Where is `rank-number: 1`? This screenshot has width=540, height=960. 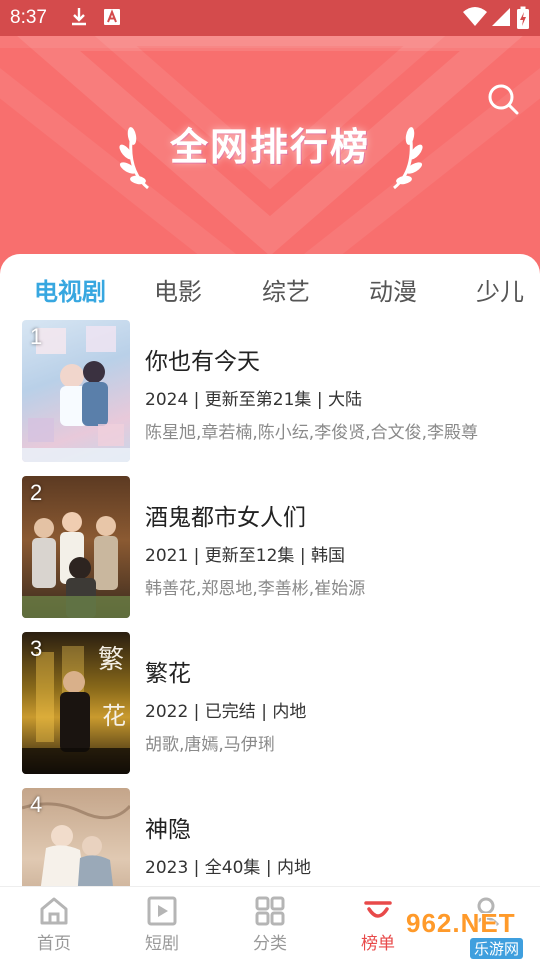 rank-number: 1 is located at coordinates (36, 336).